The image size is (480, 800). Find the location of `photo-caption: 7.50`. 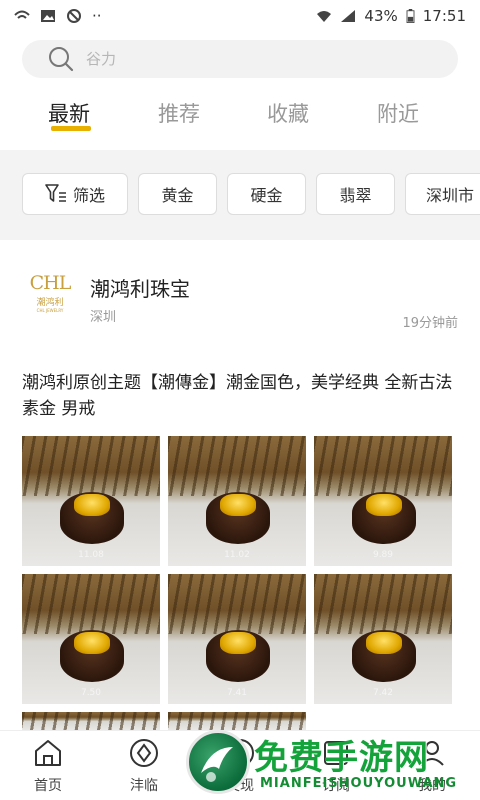

photo-caption: 7.50 is located at coordinates (91, 693).